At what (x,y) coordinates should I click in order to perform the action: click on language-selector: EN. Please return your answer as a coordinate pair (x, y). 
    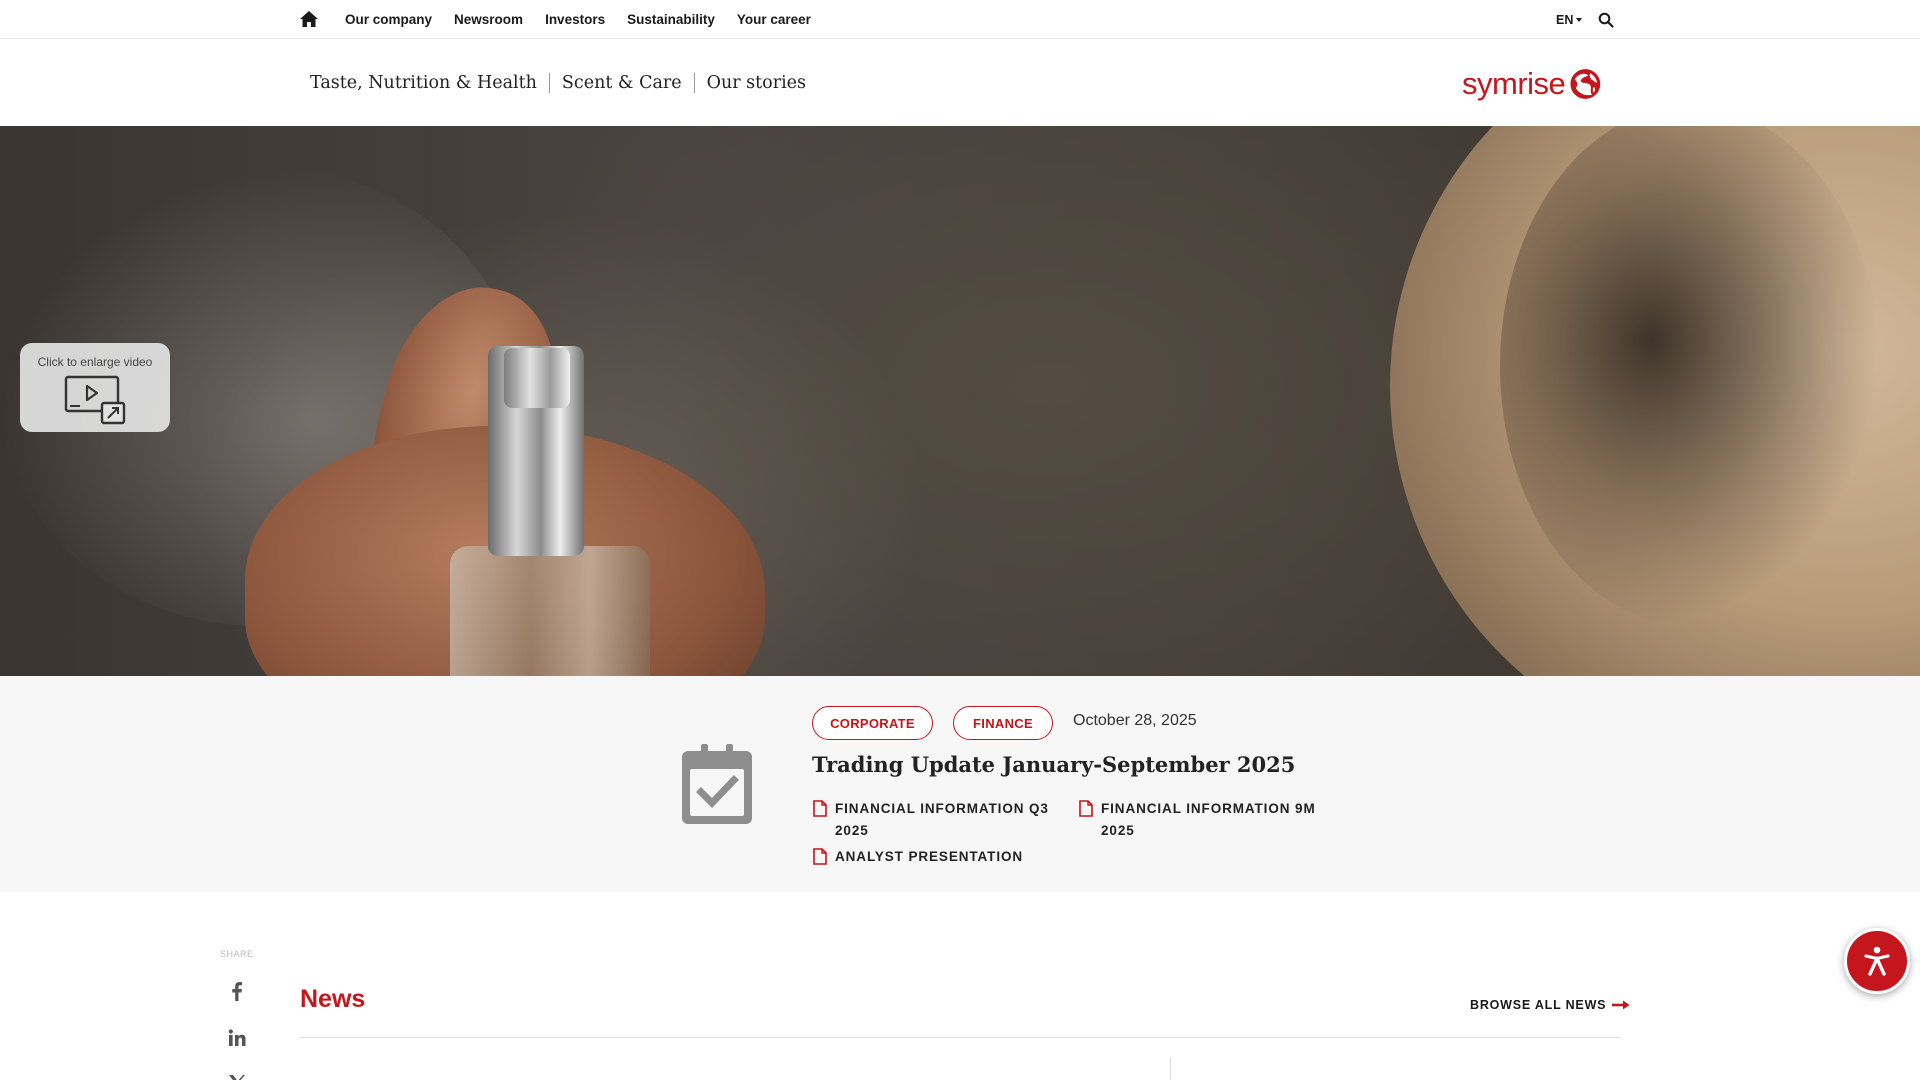
    Looking at the image, I should click on (1569, 20).